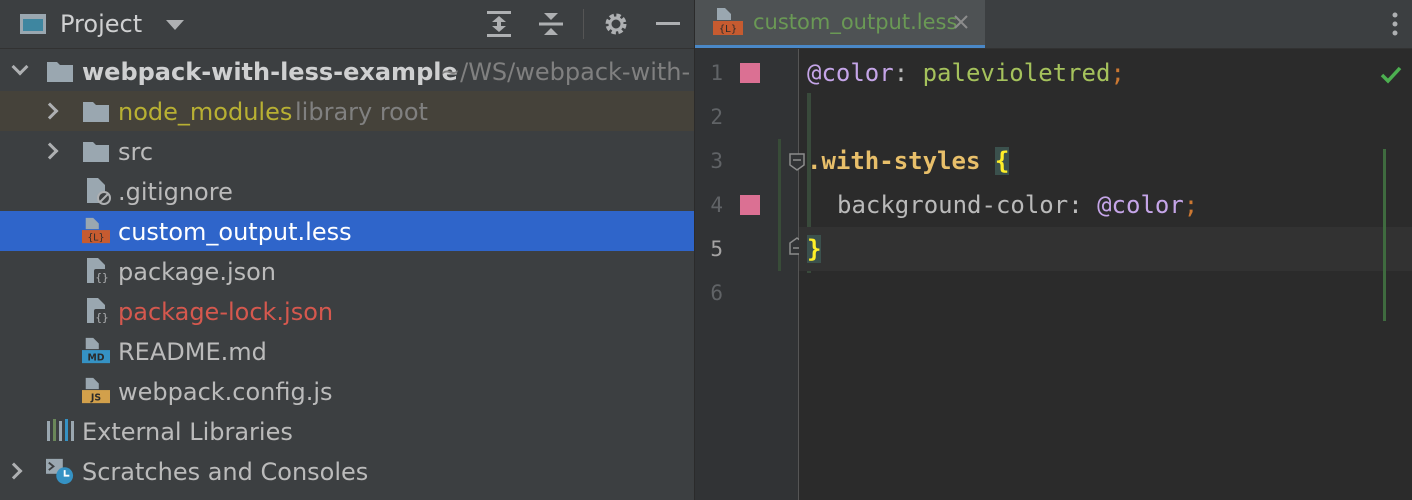  I want to click on code-line: .with-styles {, so click(1105, 161).